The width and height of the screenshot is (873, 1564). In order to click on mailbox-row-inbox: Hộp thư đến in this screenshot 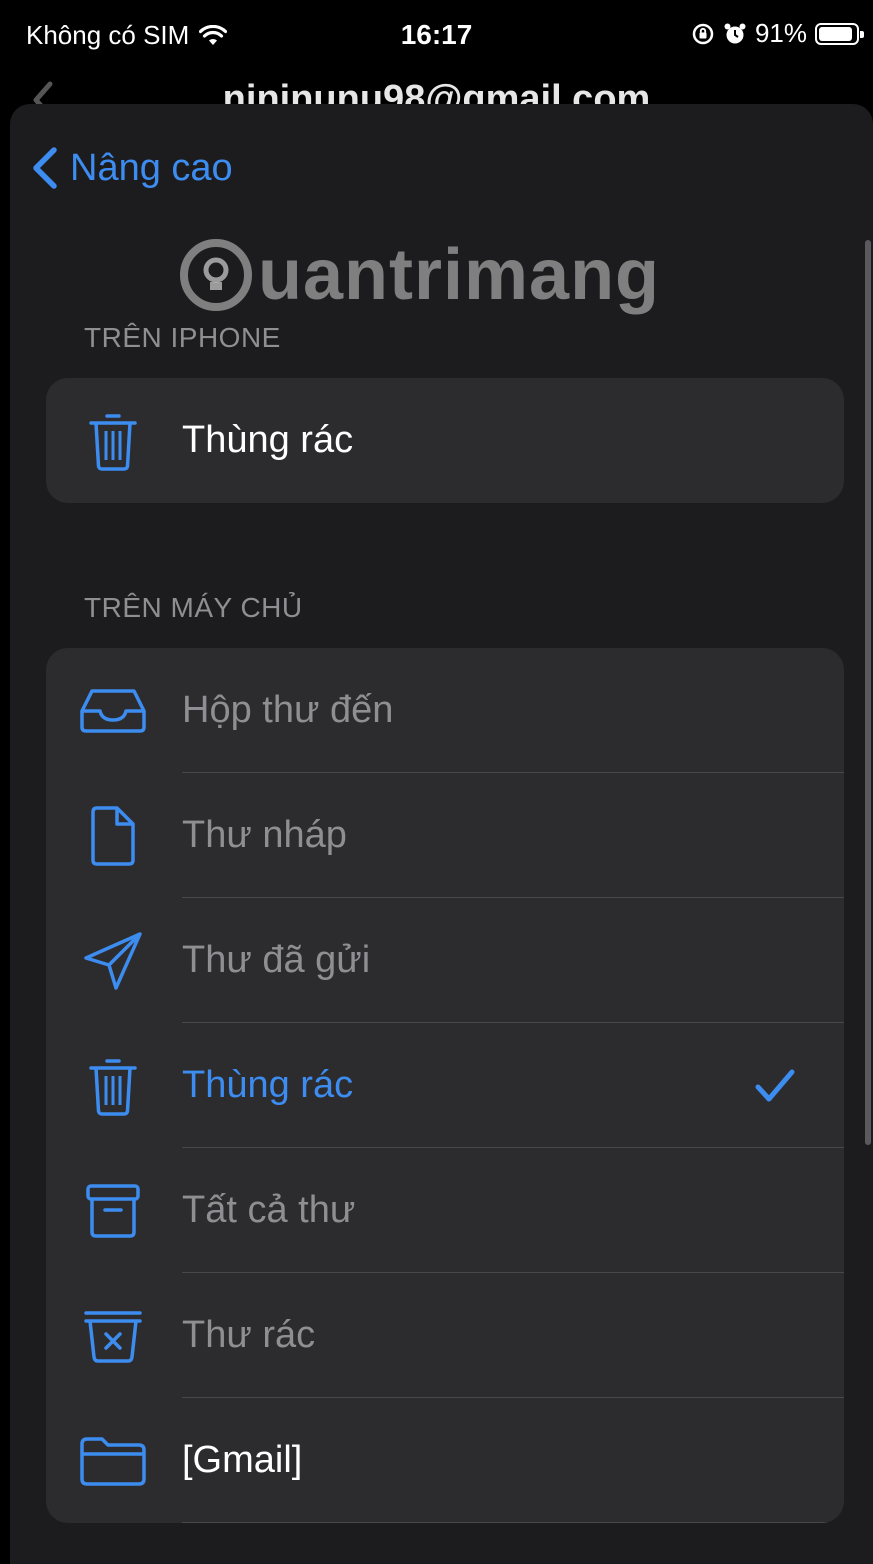, I will do `click(445, 710)`.